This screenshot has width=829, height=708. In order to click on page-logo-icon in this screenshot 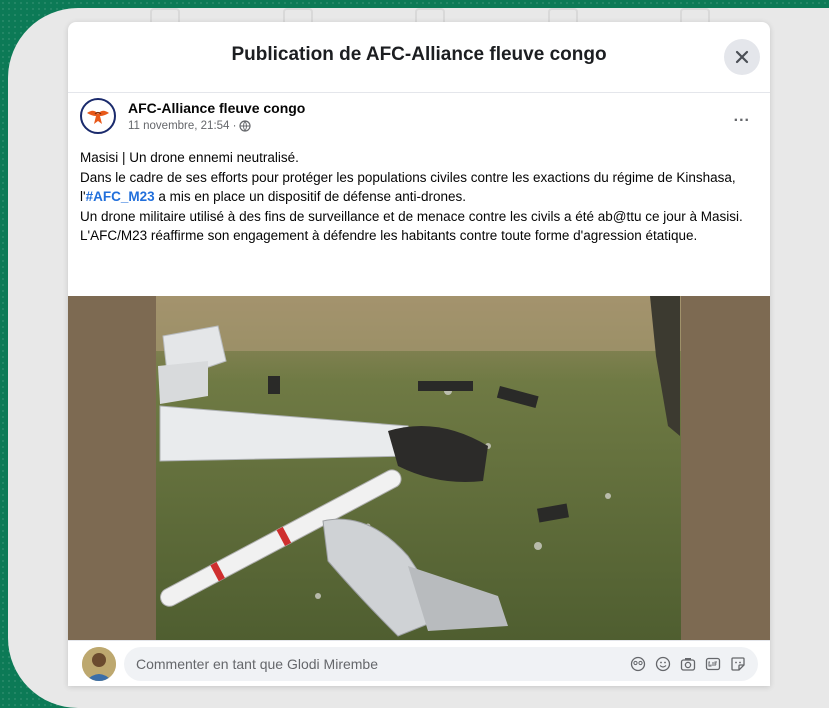, I will do `click(98, 116)`.